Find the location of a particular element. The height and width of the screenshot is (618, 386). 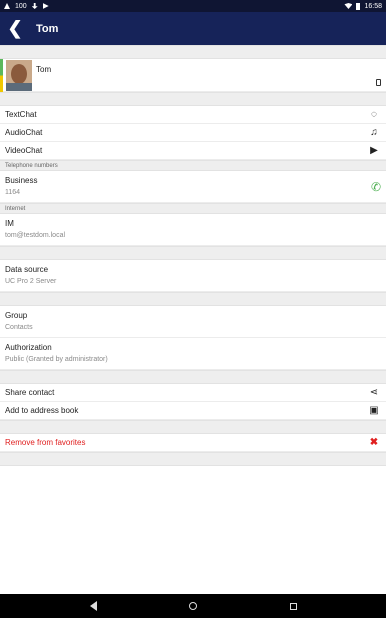

phone-row: Business 1164 ✆ is located at coordinates (193, 187).